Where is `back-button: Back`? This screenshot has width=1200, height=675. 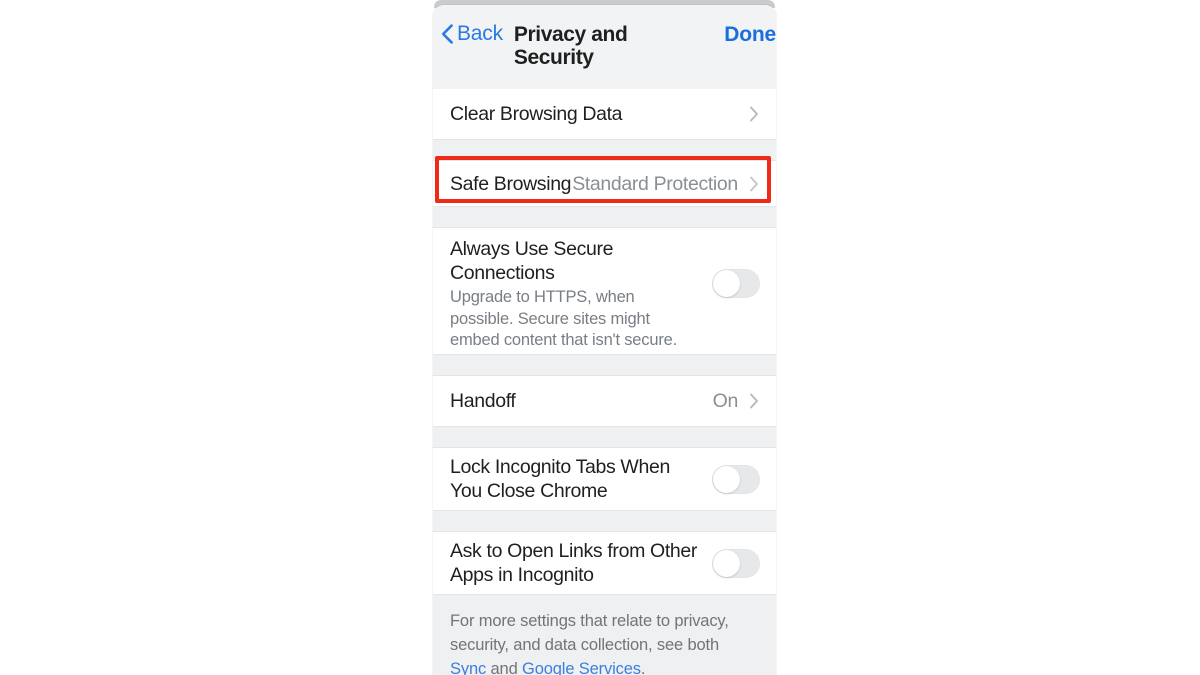 back-button: Back is located at coordinates (471, 34).